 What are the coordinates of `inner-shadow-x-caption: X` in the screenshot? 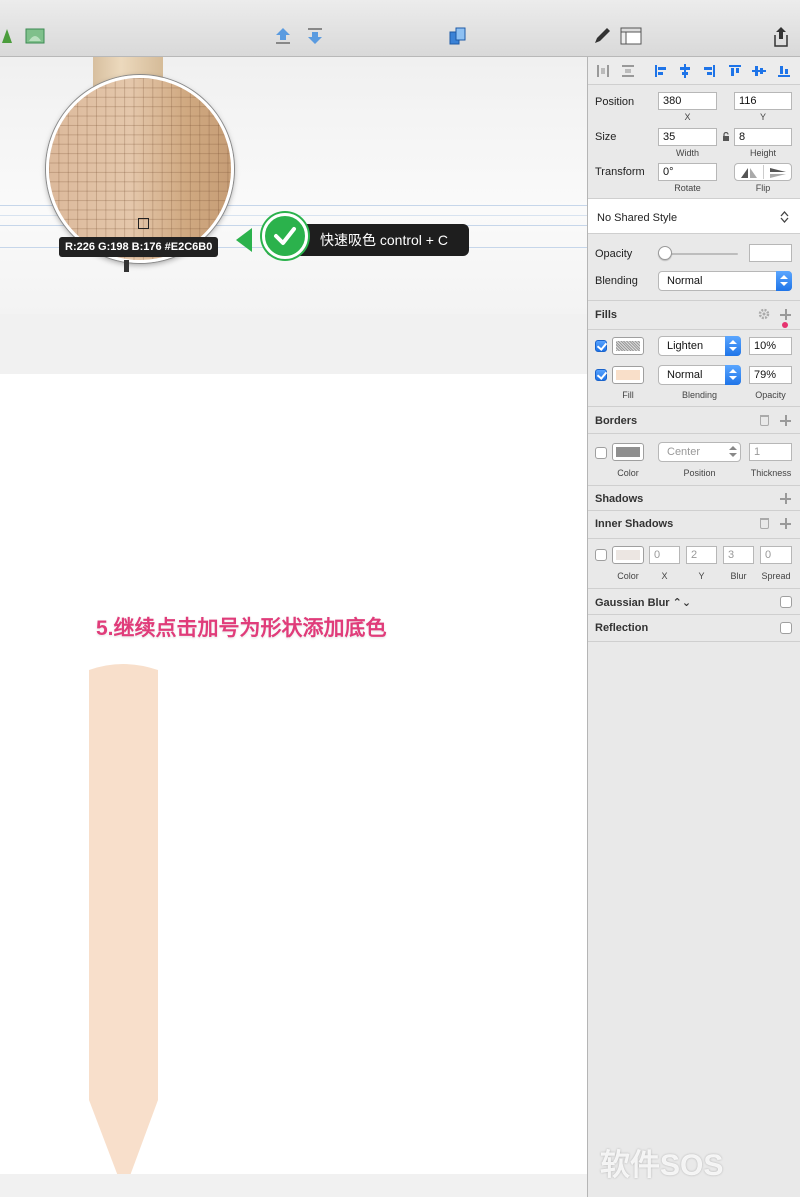 It's located at (664, 576).